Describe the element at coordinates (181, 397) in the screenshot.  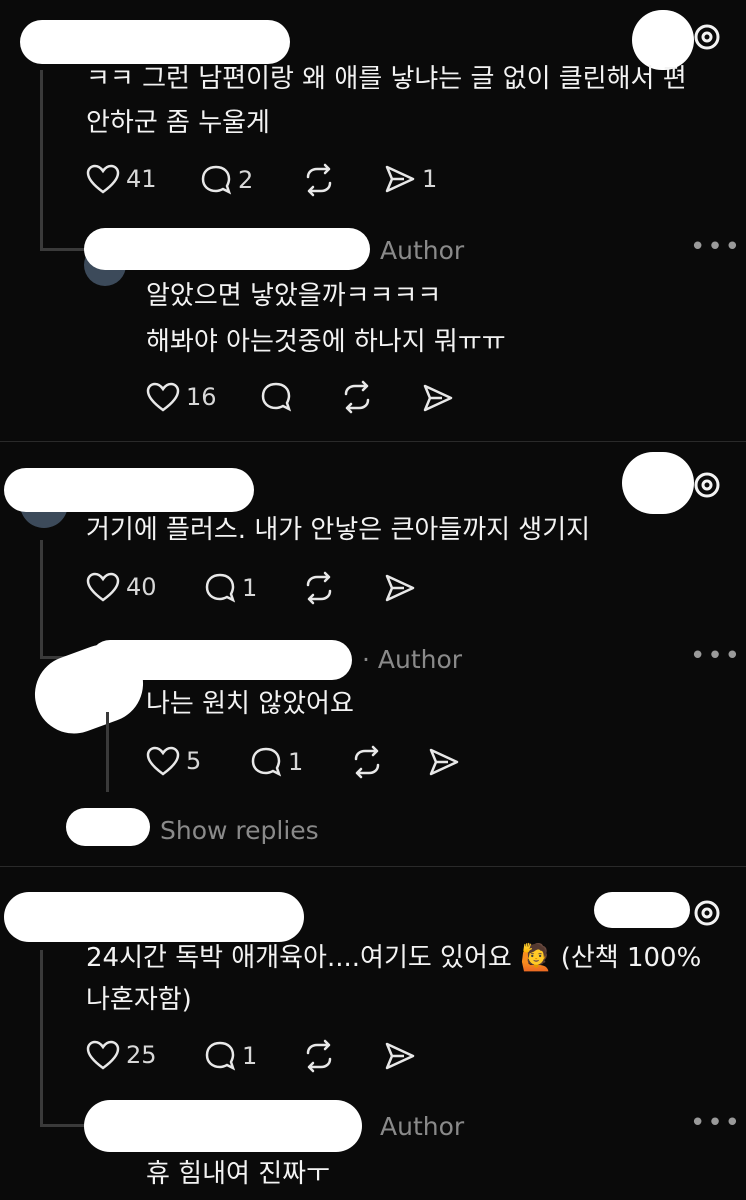
I see `like-button: 16` at that location.